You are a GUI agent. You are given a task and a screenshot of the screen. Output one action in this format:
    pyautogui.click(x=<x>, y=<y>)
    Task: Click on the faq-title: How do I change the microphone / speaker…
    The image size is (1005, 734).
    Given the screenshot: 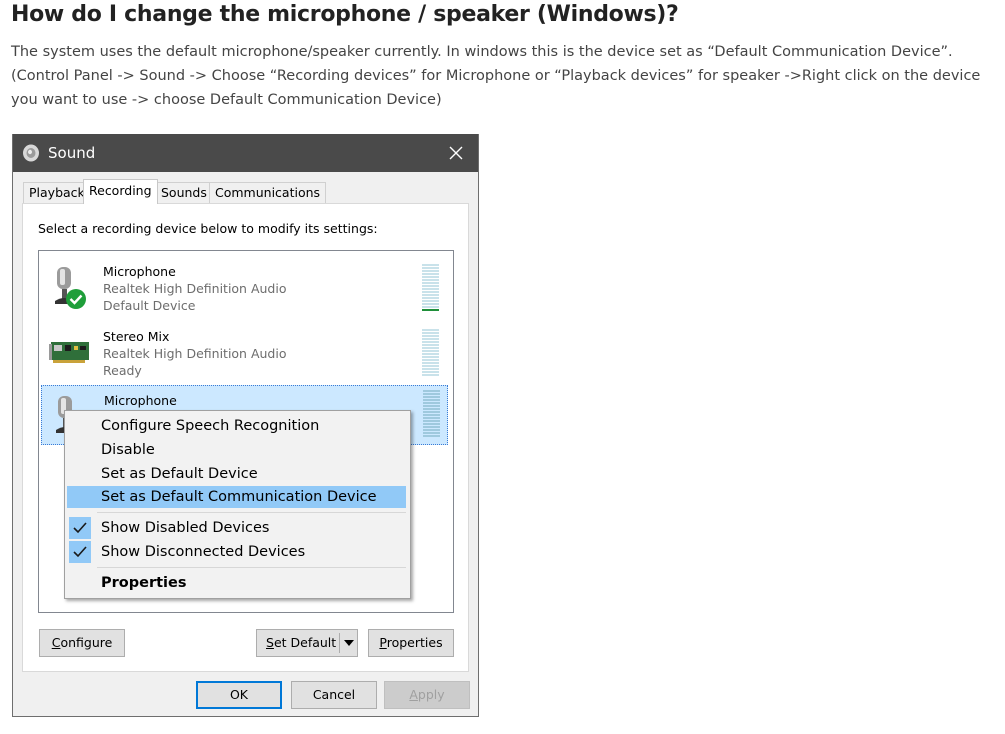 What is the action you would take?
    pyautogui.click(x=345, y=14)
    